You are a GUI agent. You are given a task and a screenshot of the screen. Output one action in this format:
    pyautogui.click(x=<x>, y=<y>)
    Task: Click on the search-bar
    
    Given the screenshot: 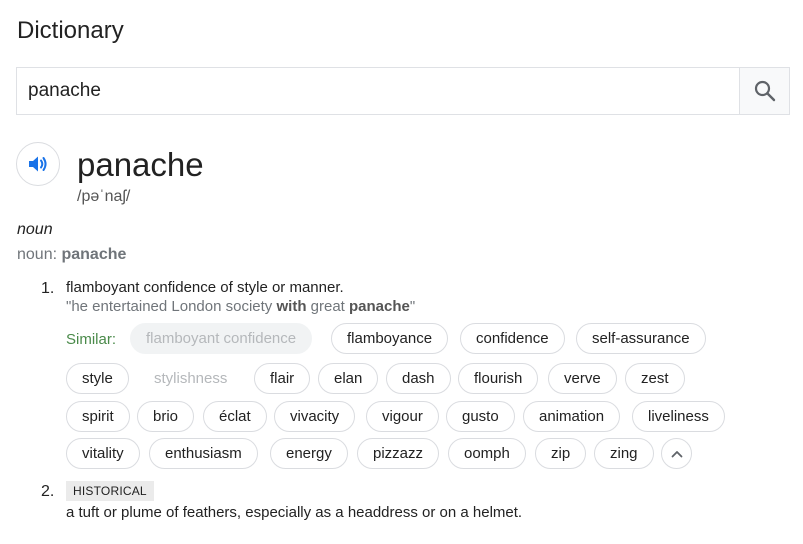 What is the action you would take?
    pyautogui.click(x=403, y=91)
    